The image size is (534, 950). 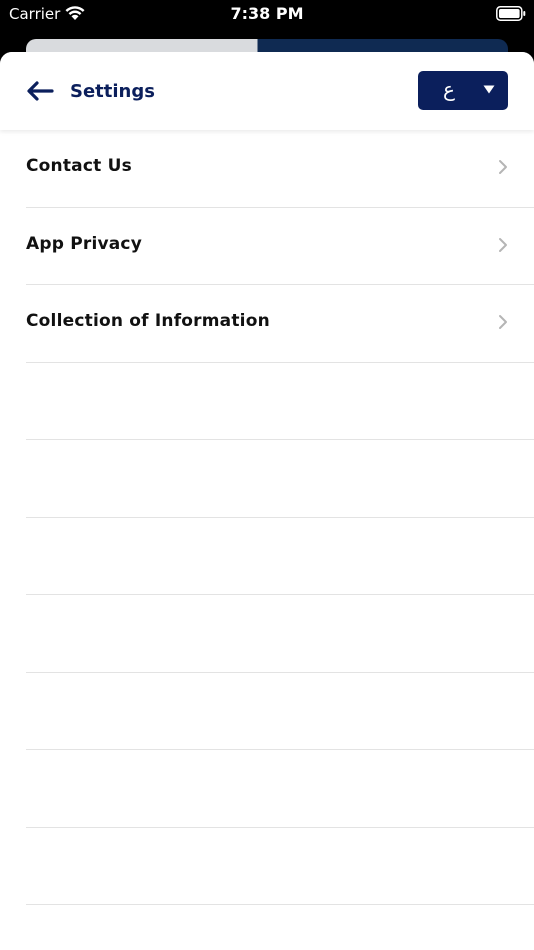 I want to click on settings-item-contact-us: Contact Us, so click(x=280, y=169).